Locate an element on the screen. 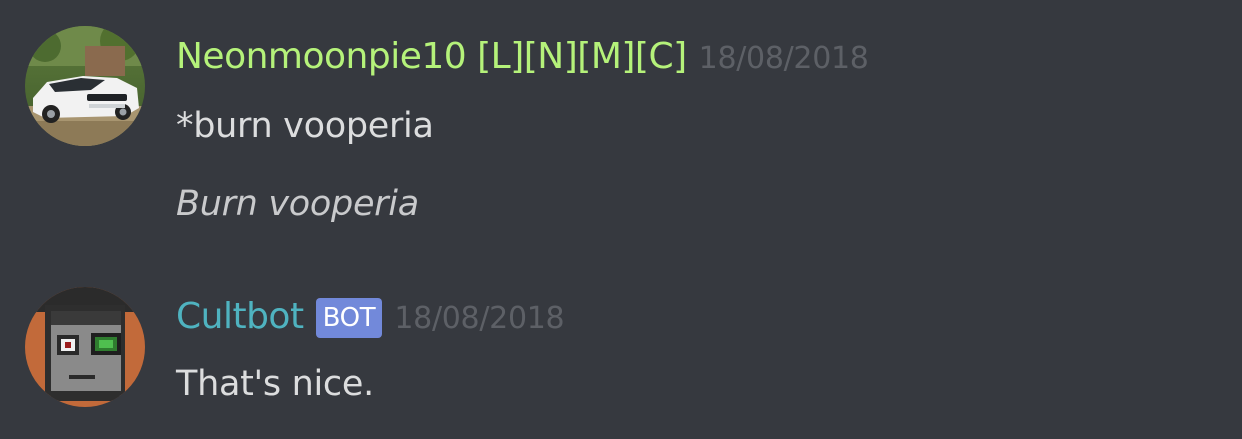  message-header: Cultbot BOT 18/08/2018 is located at coordinates (370, 318).